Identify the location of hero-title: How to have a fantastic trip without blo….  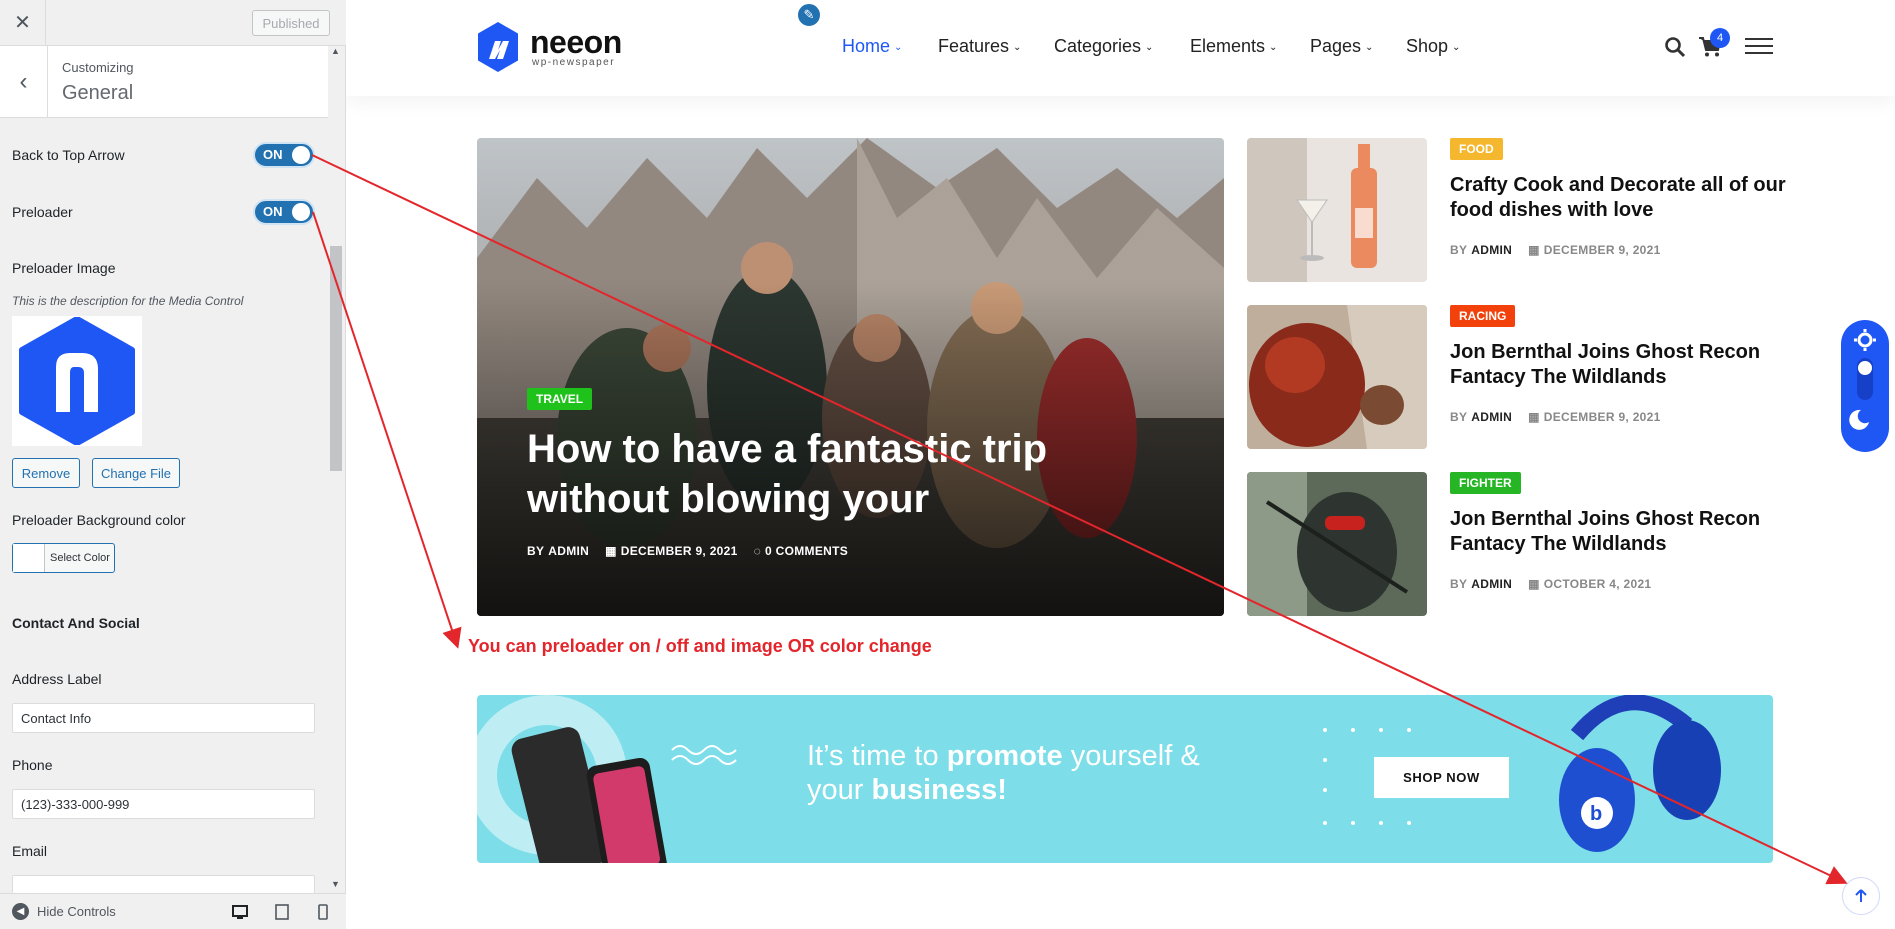
(827, 474).